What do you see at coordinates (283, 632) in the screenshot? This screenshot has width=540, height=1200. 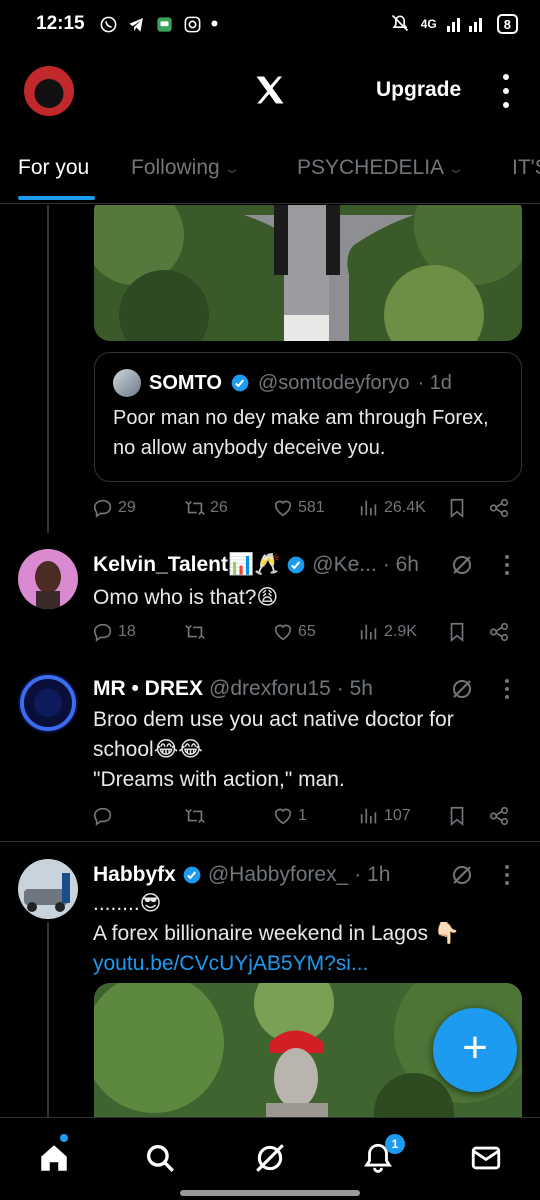 I see `heart-icon` at bounding box center [283, 632].